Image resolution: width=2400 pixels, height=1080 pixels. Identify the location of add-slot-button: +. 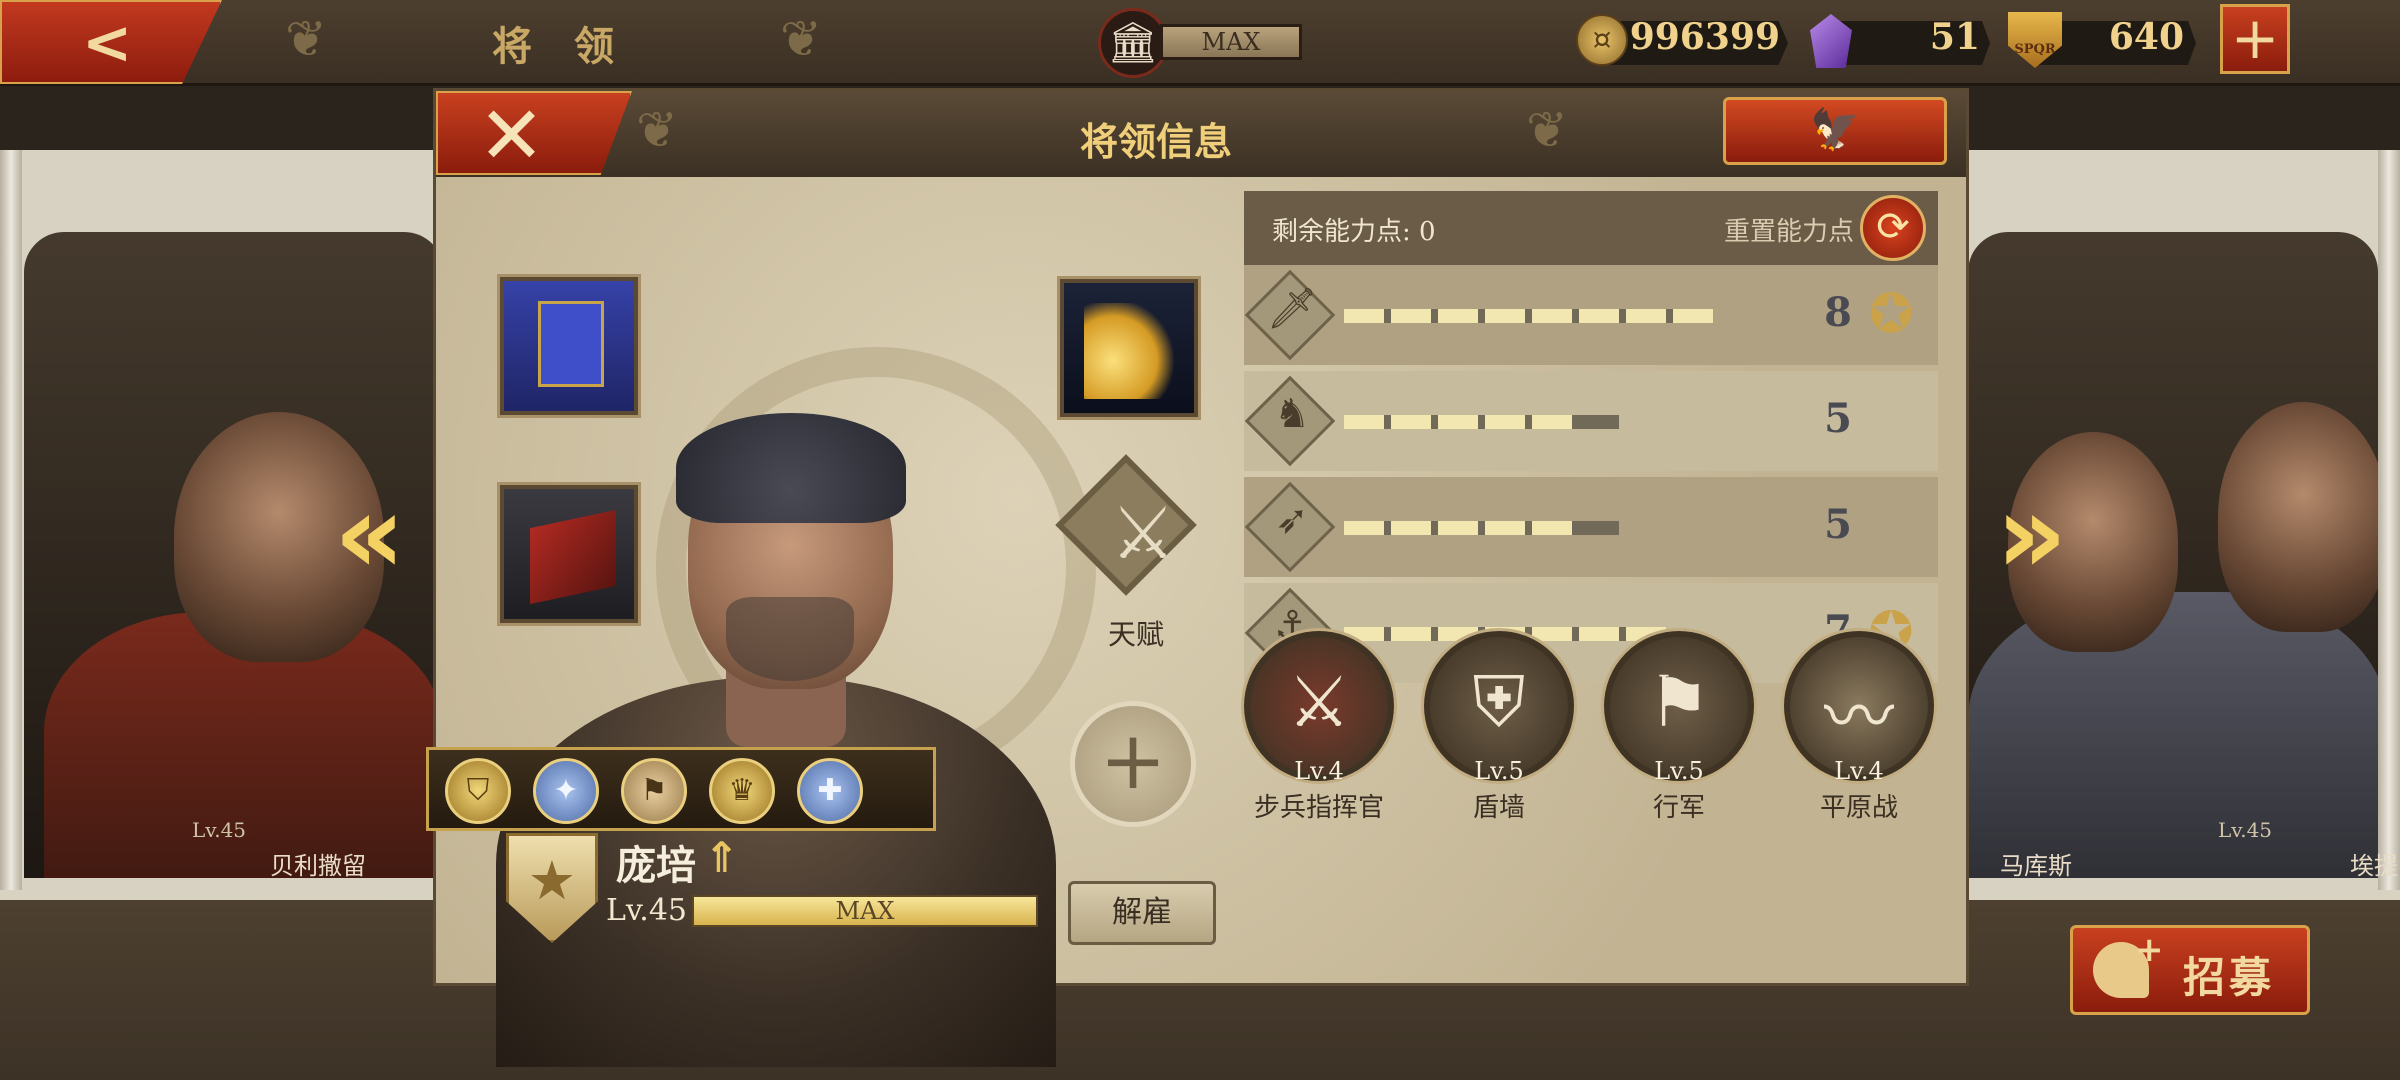
(1133, 764).